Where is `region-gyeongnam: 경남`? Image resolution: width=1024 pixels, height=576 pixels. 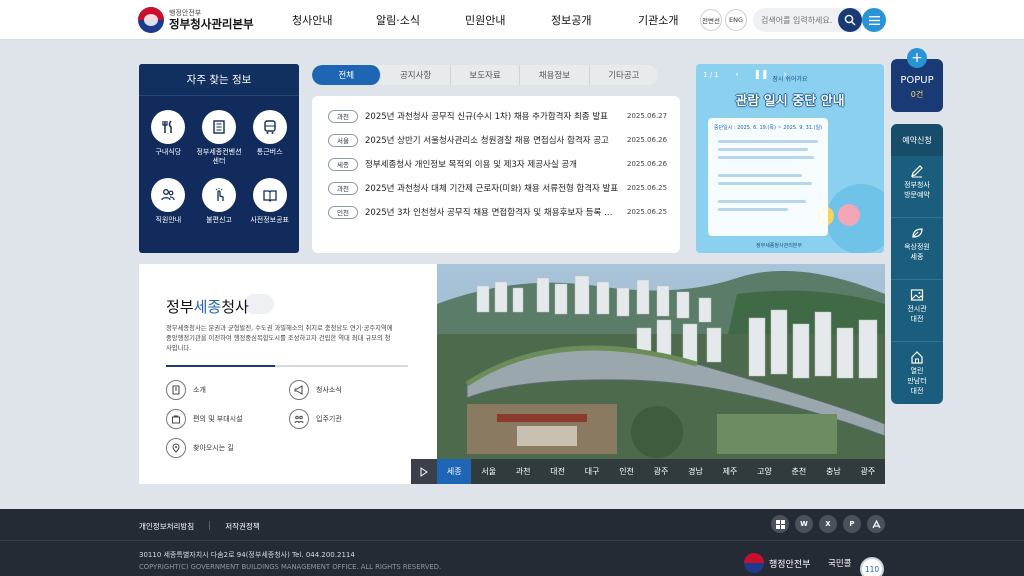
region-gyeongnam: 경남 is located at coordinates (695, 471).